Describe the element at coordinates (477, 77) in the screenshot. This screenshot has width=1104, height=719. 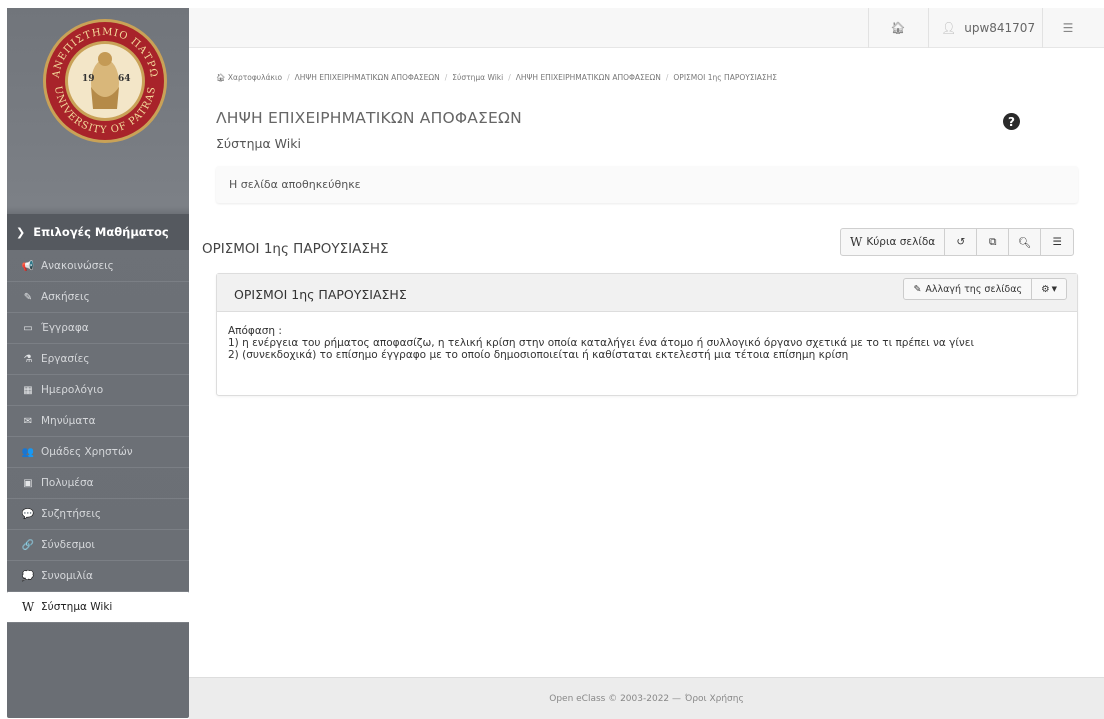
I see `breadcrumb-item: Σύστημα Wiki` at that location.